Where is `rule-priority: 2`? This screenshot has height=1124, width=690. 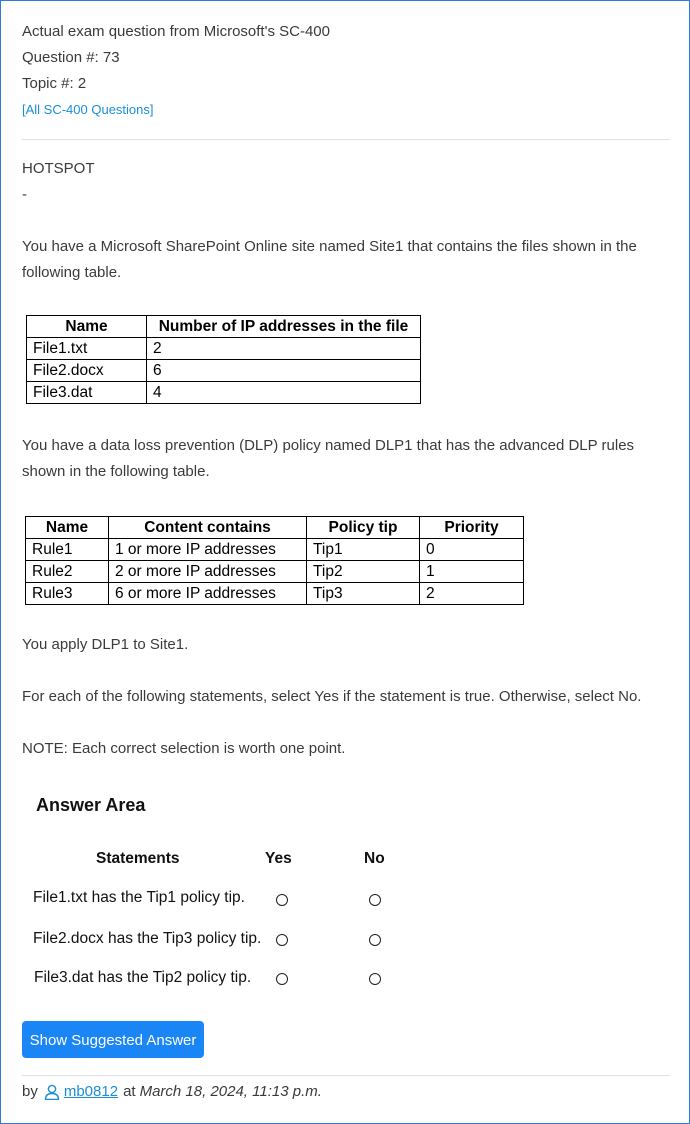
rule-priority: 2 is located at coordinates (471, 593).